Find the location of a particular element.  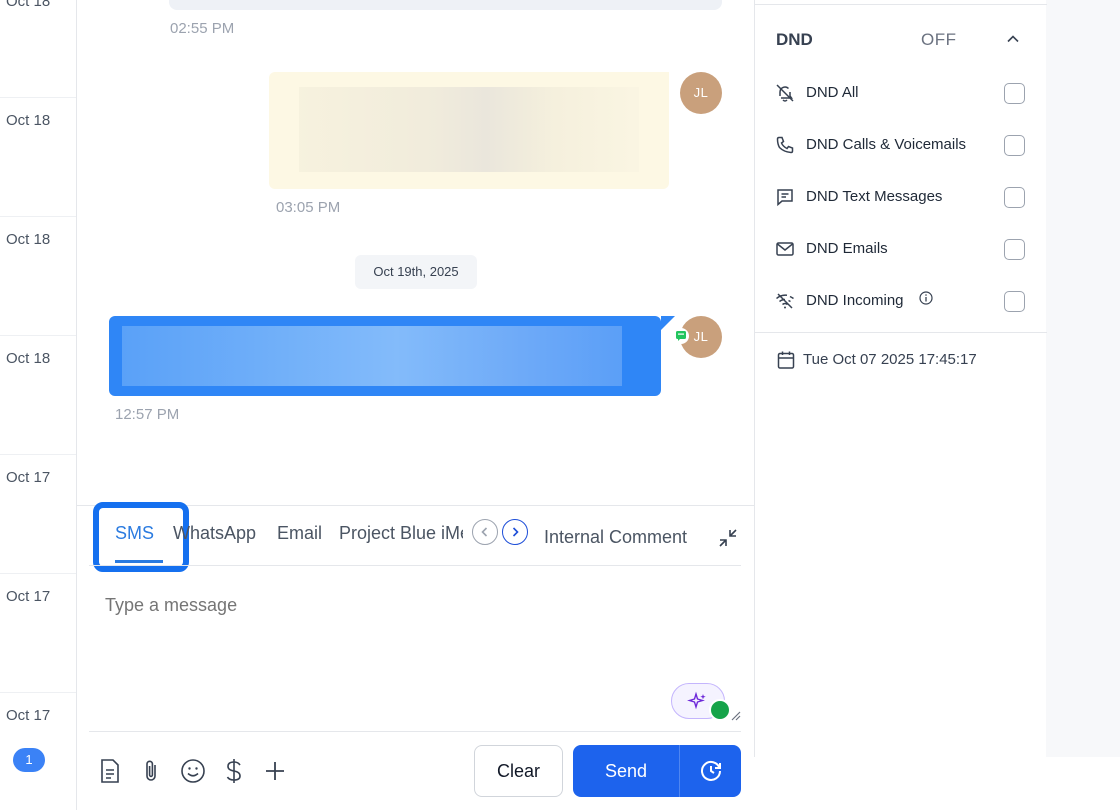

sparkles-icon is located at coordinates (696, 700).